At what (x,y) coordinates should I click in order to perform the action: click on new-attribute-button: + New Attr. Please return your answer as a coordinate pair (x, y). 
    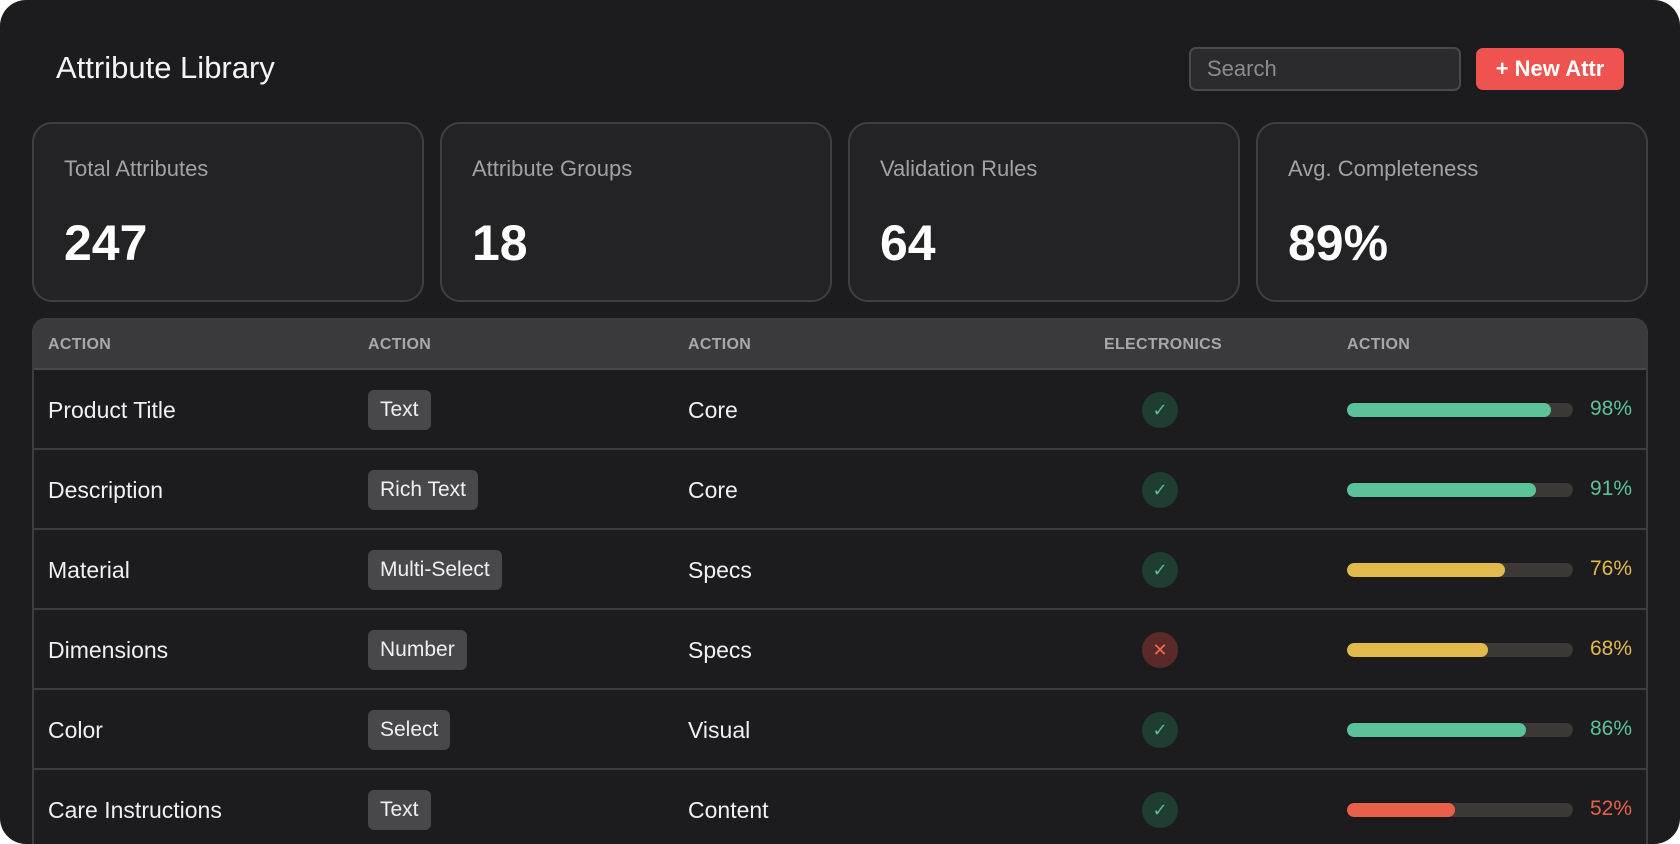
    Looking at the image, I should click on (1550, 69).